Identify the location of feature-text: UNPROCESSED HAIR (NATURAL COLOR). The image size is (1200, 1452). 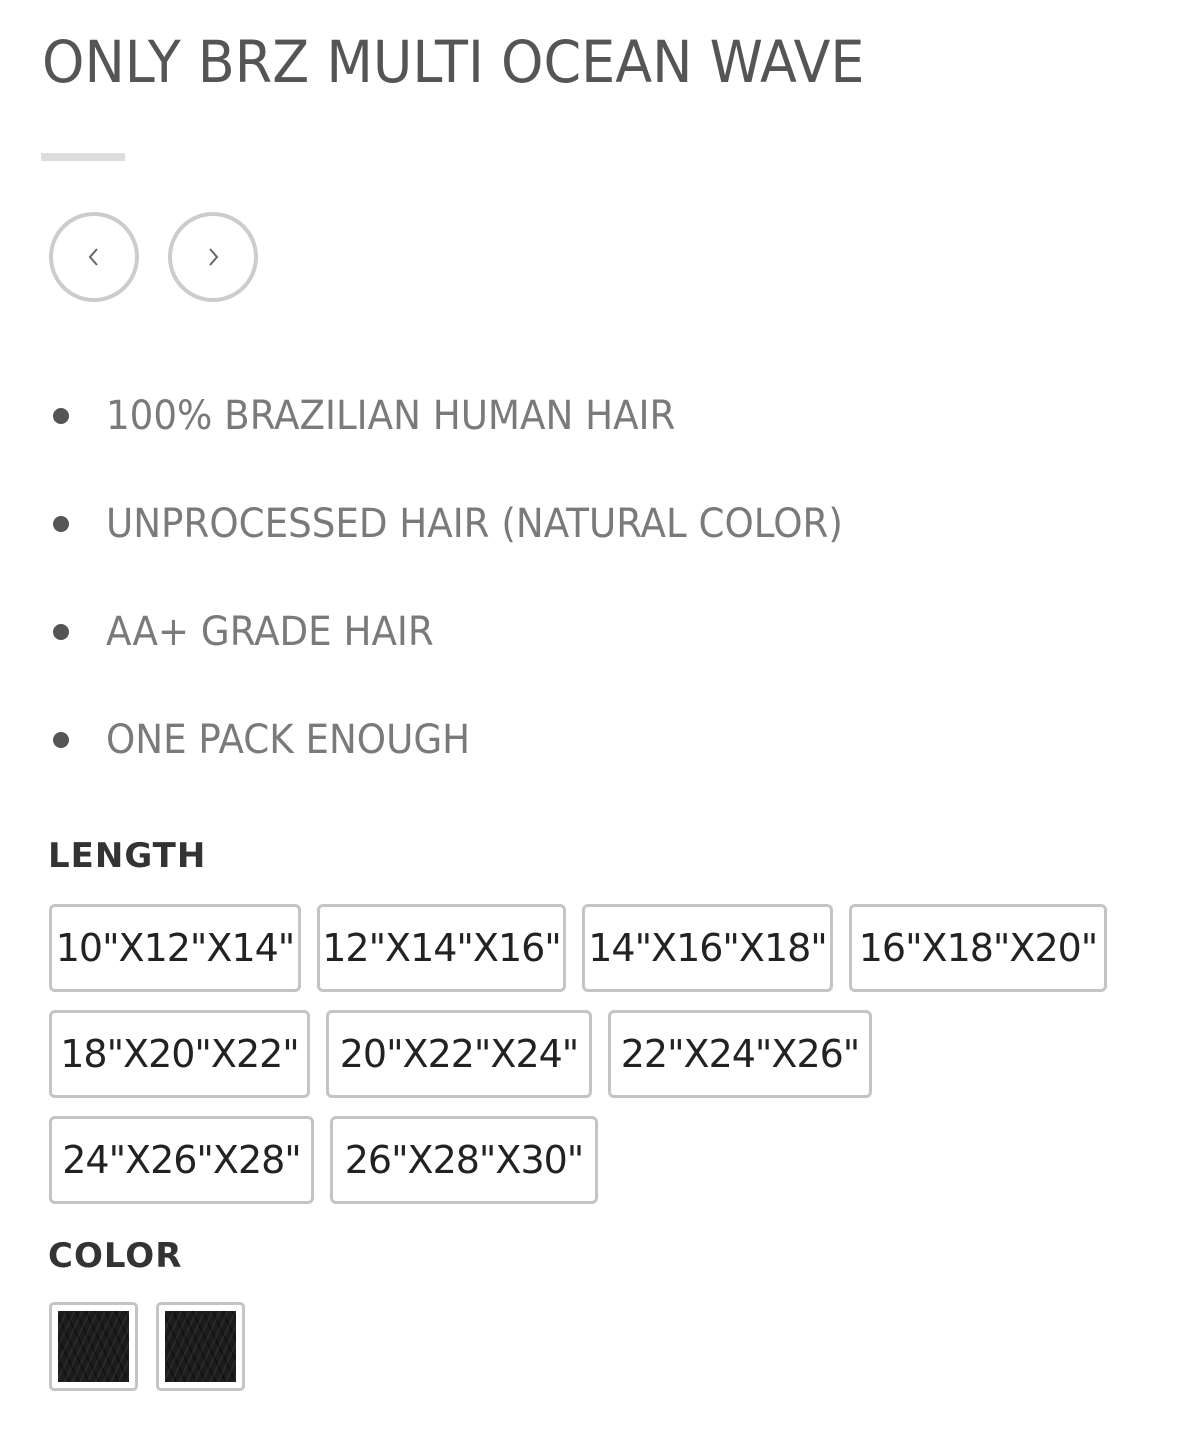
(474, 524).